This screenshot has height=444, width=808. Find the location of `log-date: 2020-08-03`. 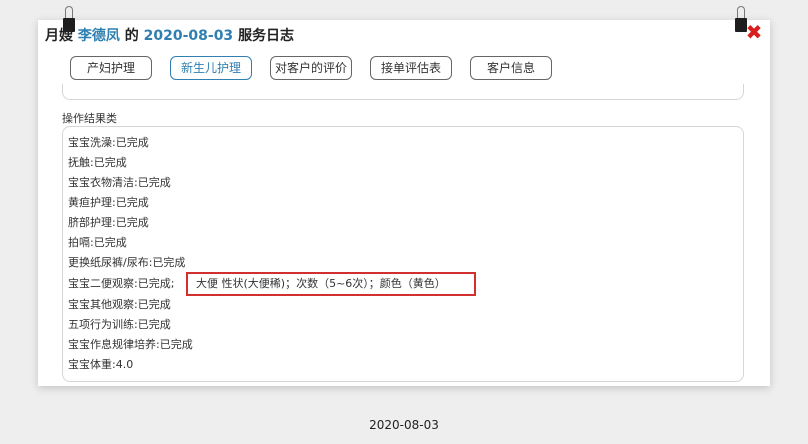

log-date: 2020-08-03 is located at coordinates (188, 36).